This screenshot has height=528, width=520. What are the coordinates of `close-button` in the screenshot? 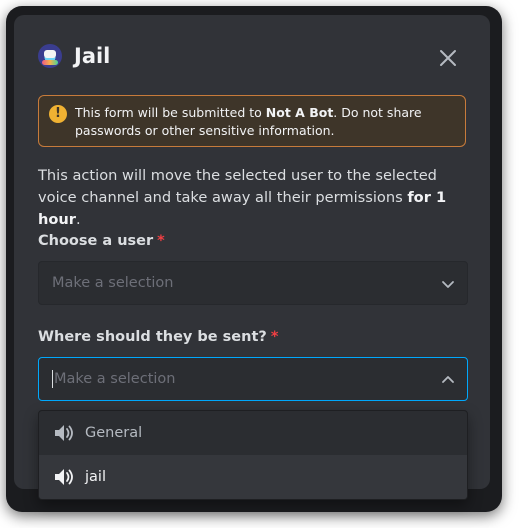 It's located at (448, 58).